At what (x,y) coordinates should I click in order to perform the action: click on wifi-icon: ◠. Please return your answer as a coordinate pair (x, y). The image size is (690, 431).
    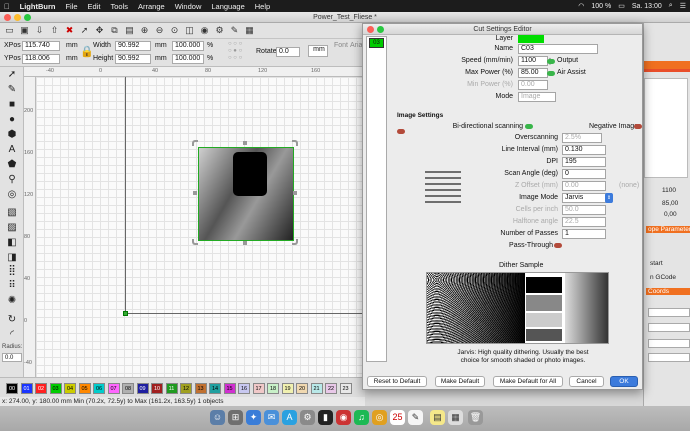
    Looking at the image, I should click on (581, 6).